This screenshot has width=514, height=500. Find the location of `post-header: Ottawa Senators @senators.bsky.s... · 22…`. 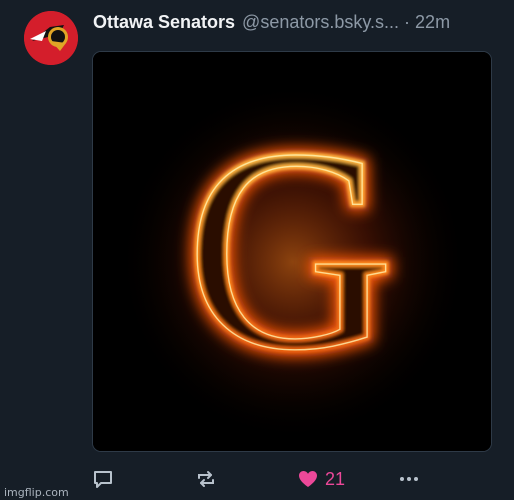

post-header: Ottawa Senators @senators.bsky.s... · 22… is located at coordinates (299, 24).